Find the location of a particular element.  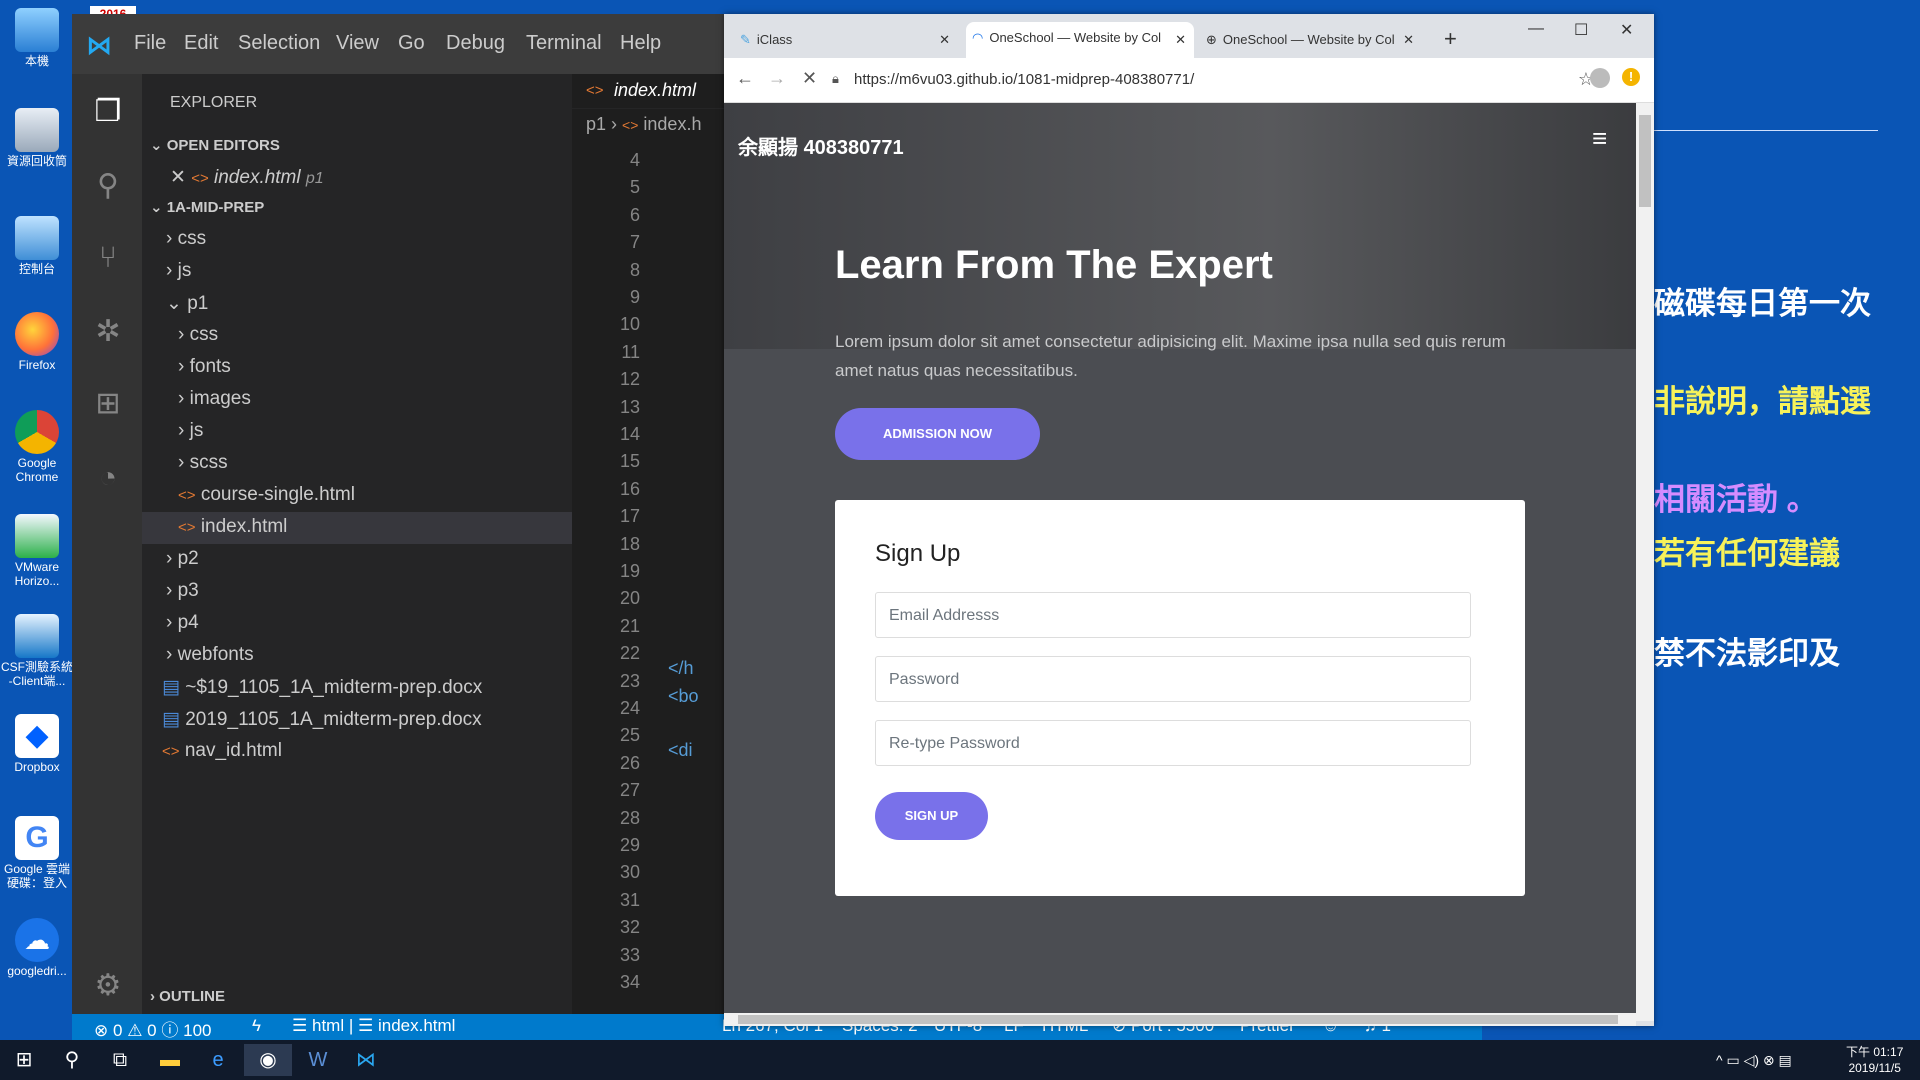

horizontal-scrollbar is located at coordinates (1180, 1019).